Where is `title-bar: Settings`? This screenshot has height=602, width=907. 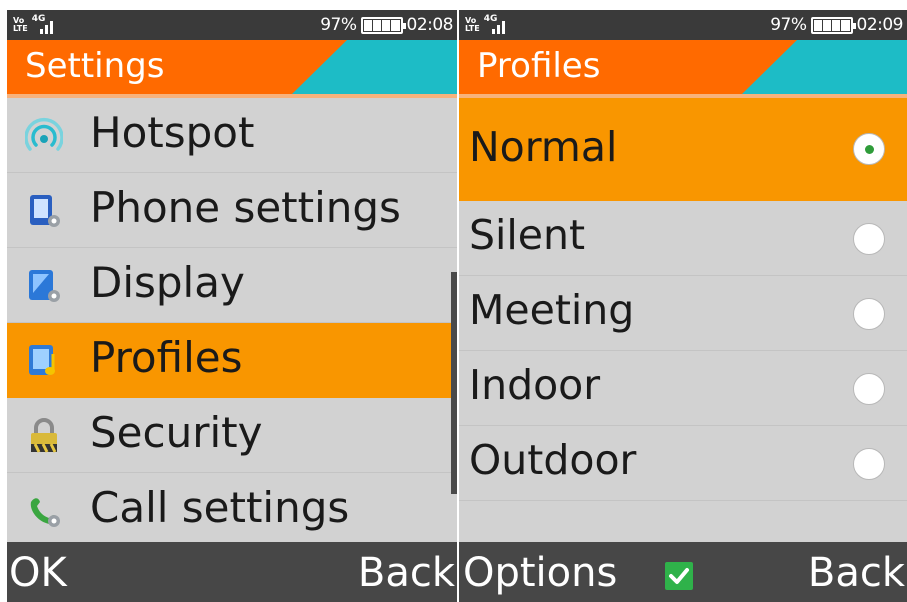
title-bar: Settings is located at coordinates (232, 67).